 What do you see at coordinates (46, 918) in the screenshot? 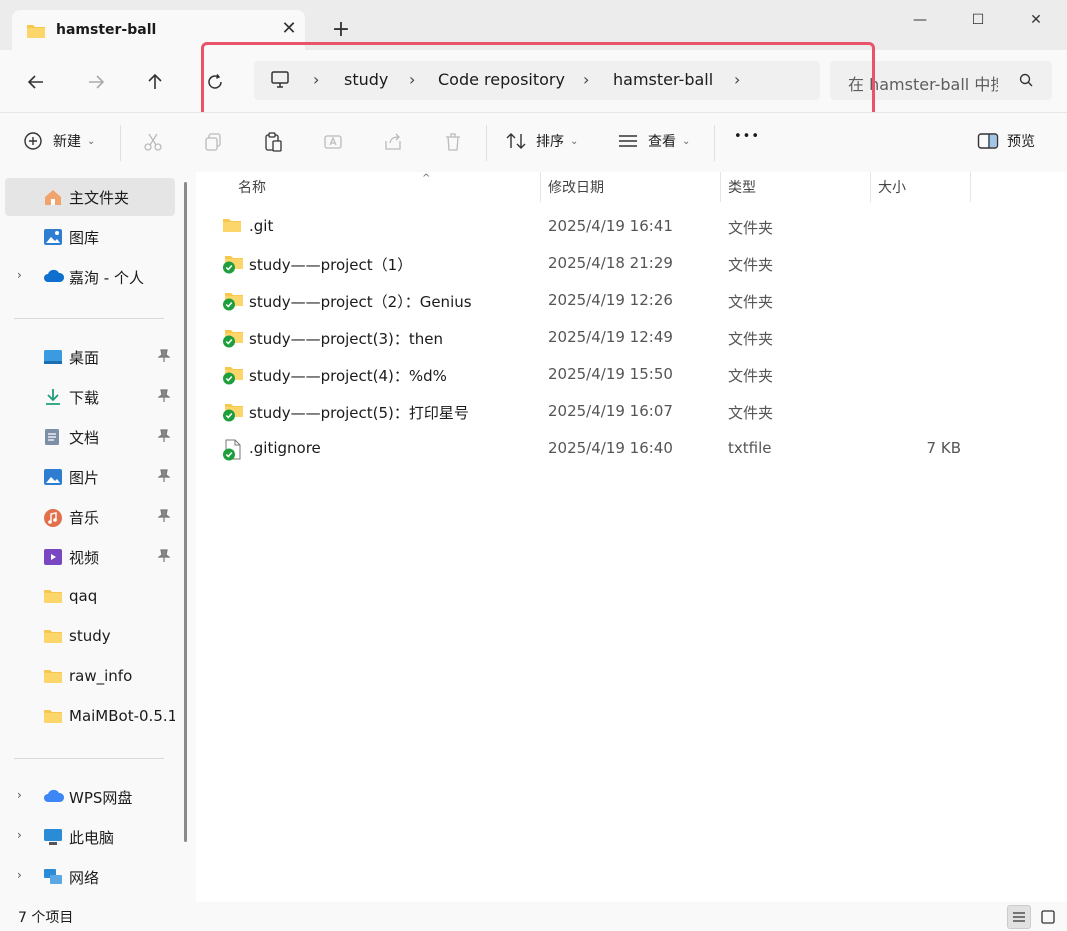
I see `item-count: 7 个项目` at bounding box center [46, 918].